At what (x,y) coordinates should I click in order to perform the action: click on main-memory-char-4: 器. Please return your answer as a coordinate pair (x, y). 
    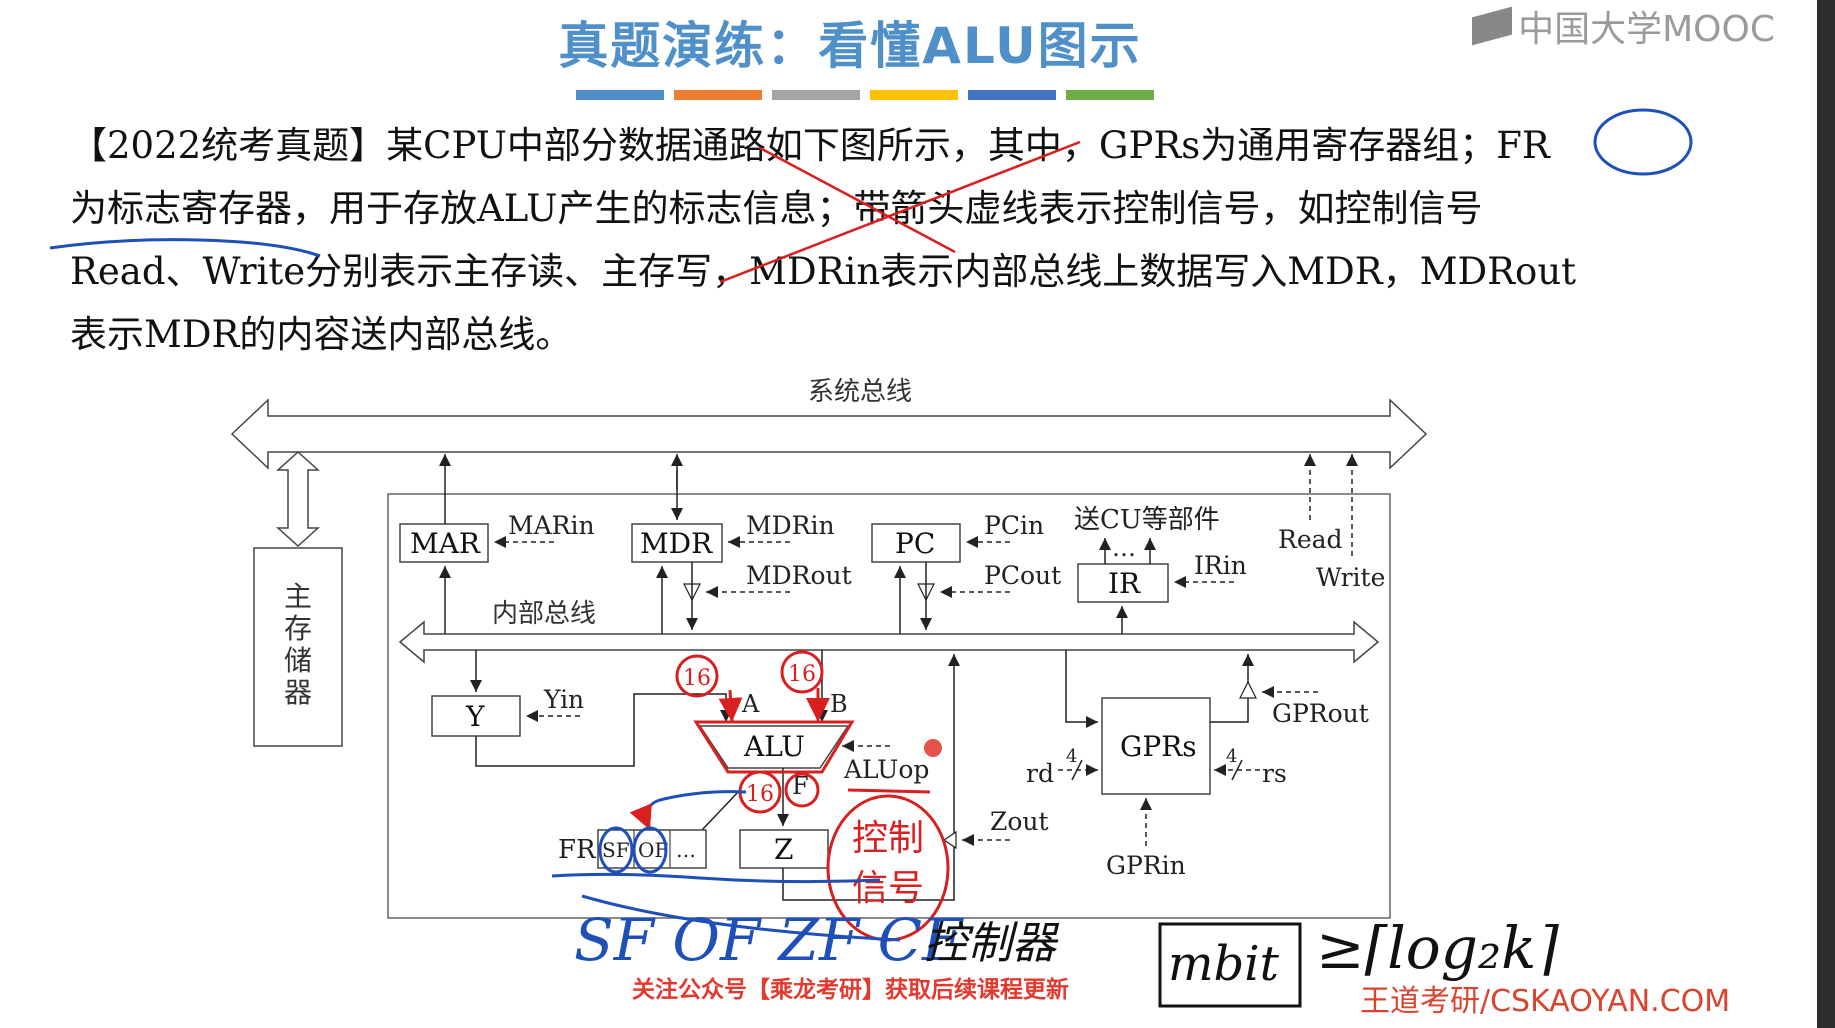
    Looking at the image, I should click on (298, 692).